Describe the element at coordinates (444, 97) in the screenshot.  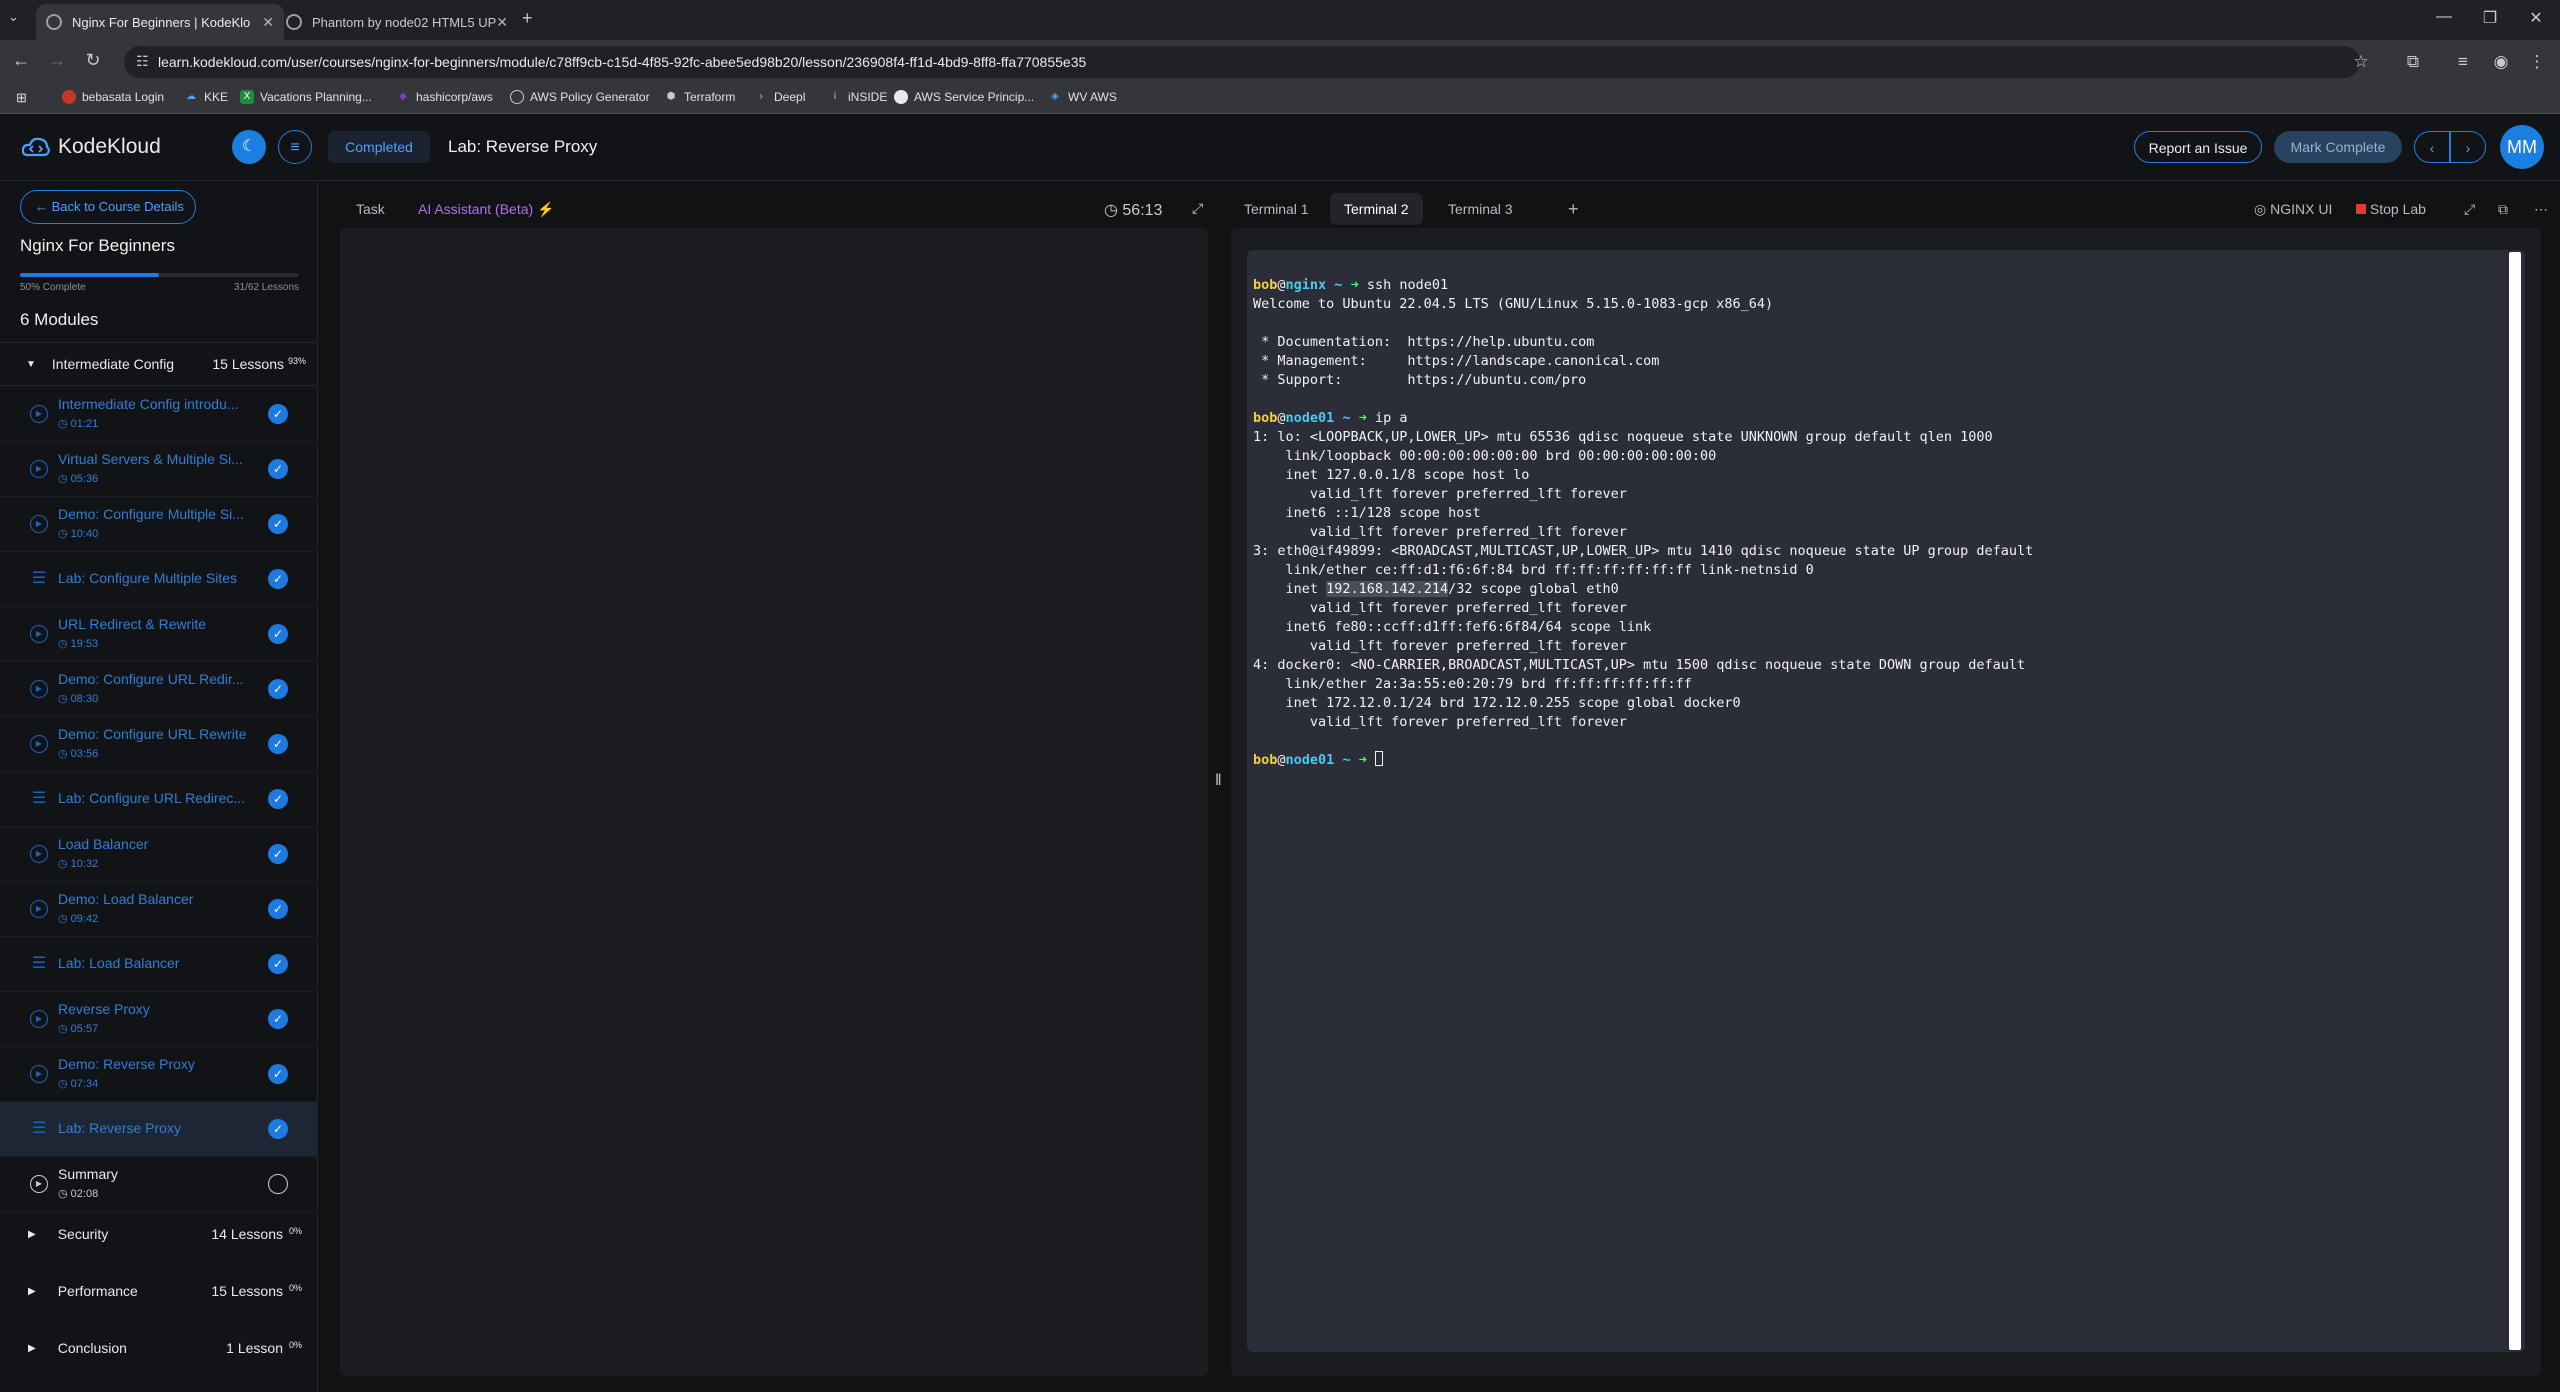
I see `bookmark-item: ◆ hashicorp/aws` at that location.